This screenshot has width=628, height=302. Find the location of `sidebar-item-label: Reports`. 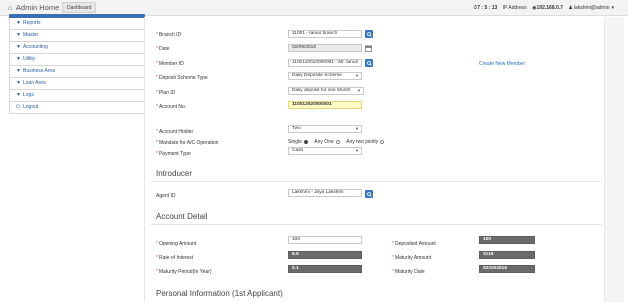

sidebar-item-label: Reports is located at coordinates (32, 23).